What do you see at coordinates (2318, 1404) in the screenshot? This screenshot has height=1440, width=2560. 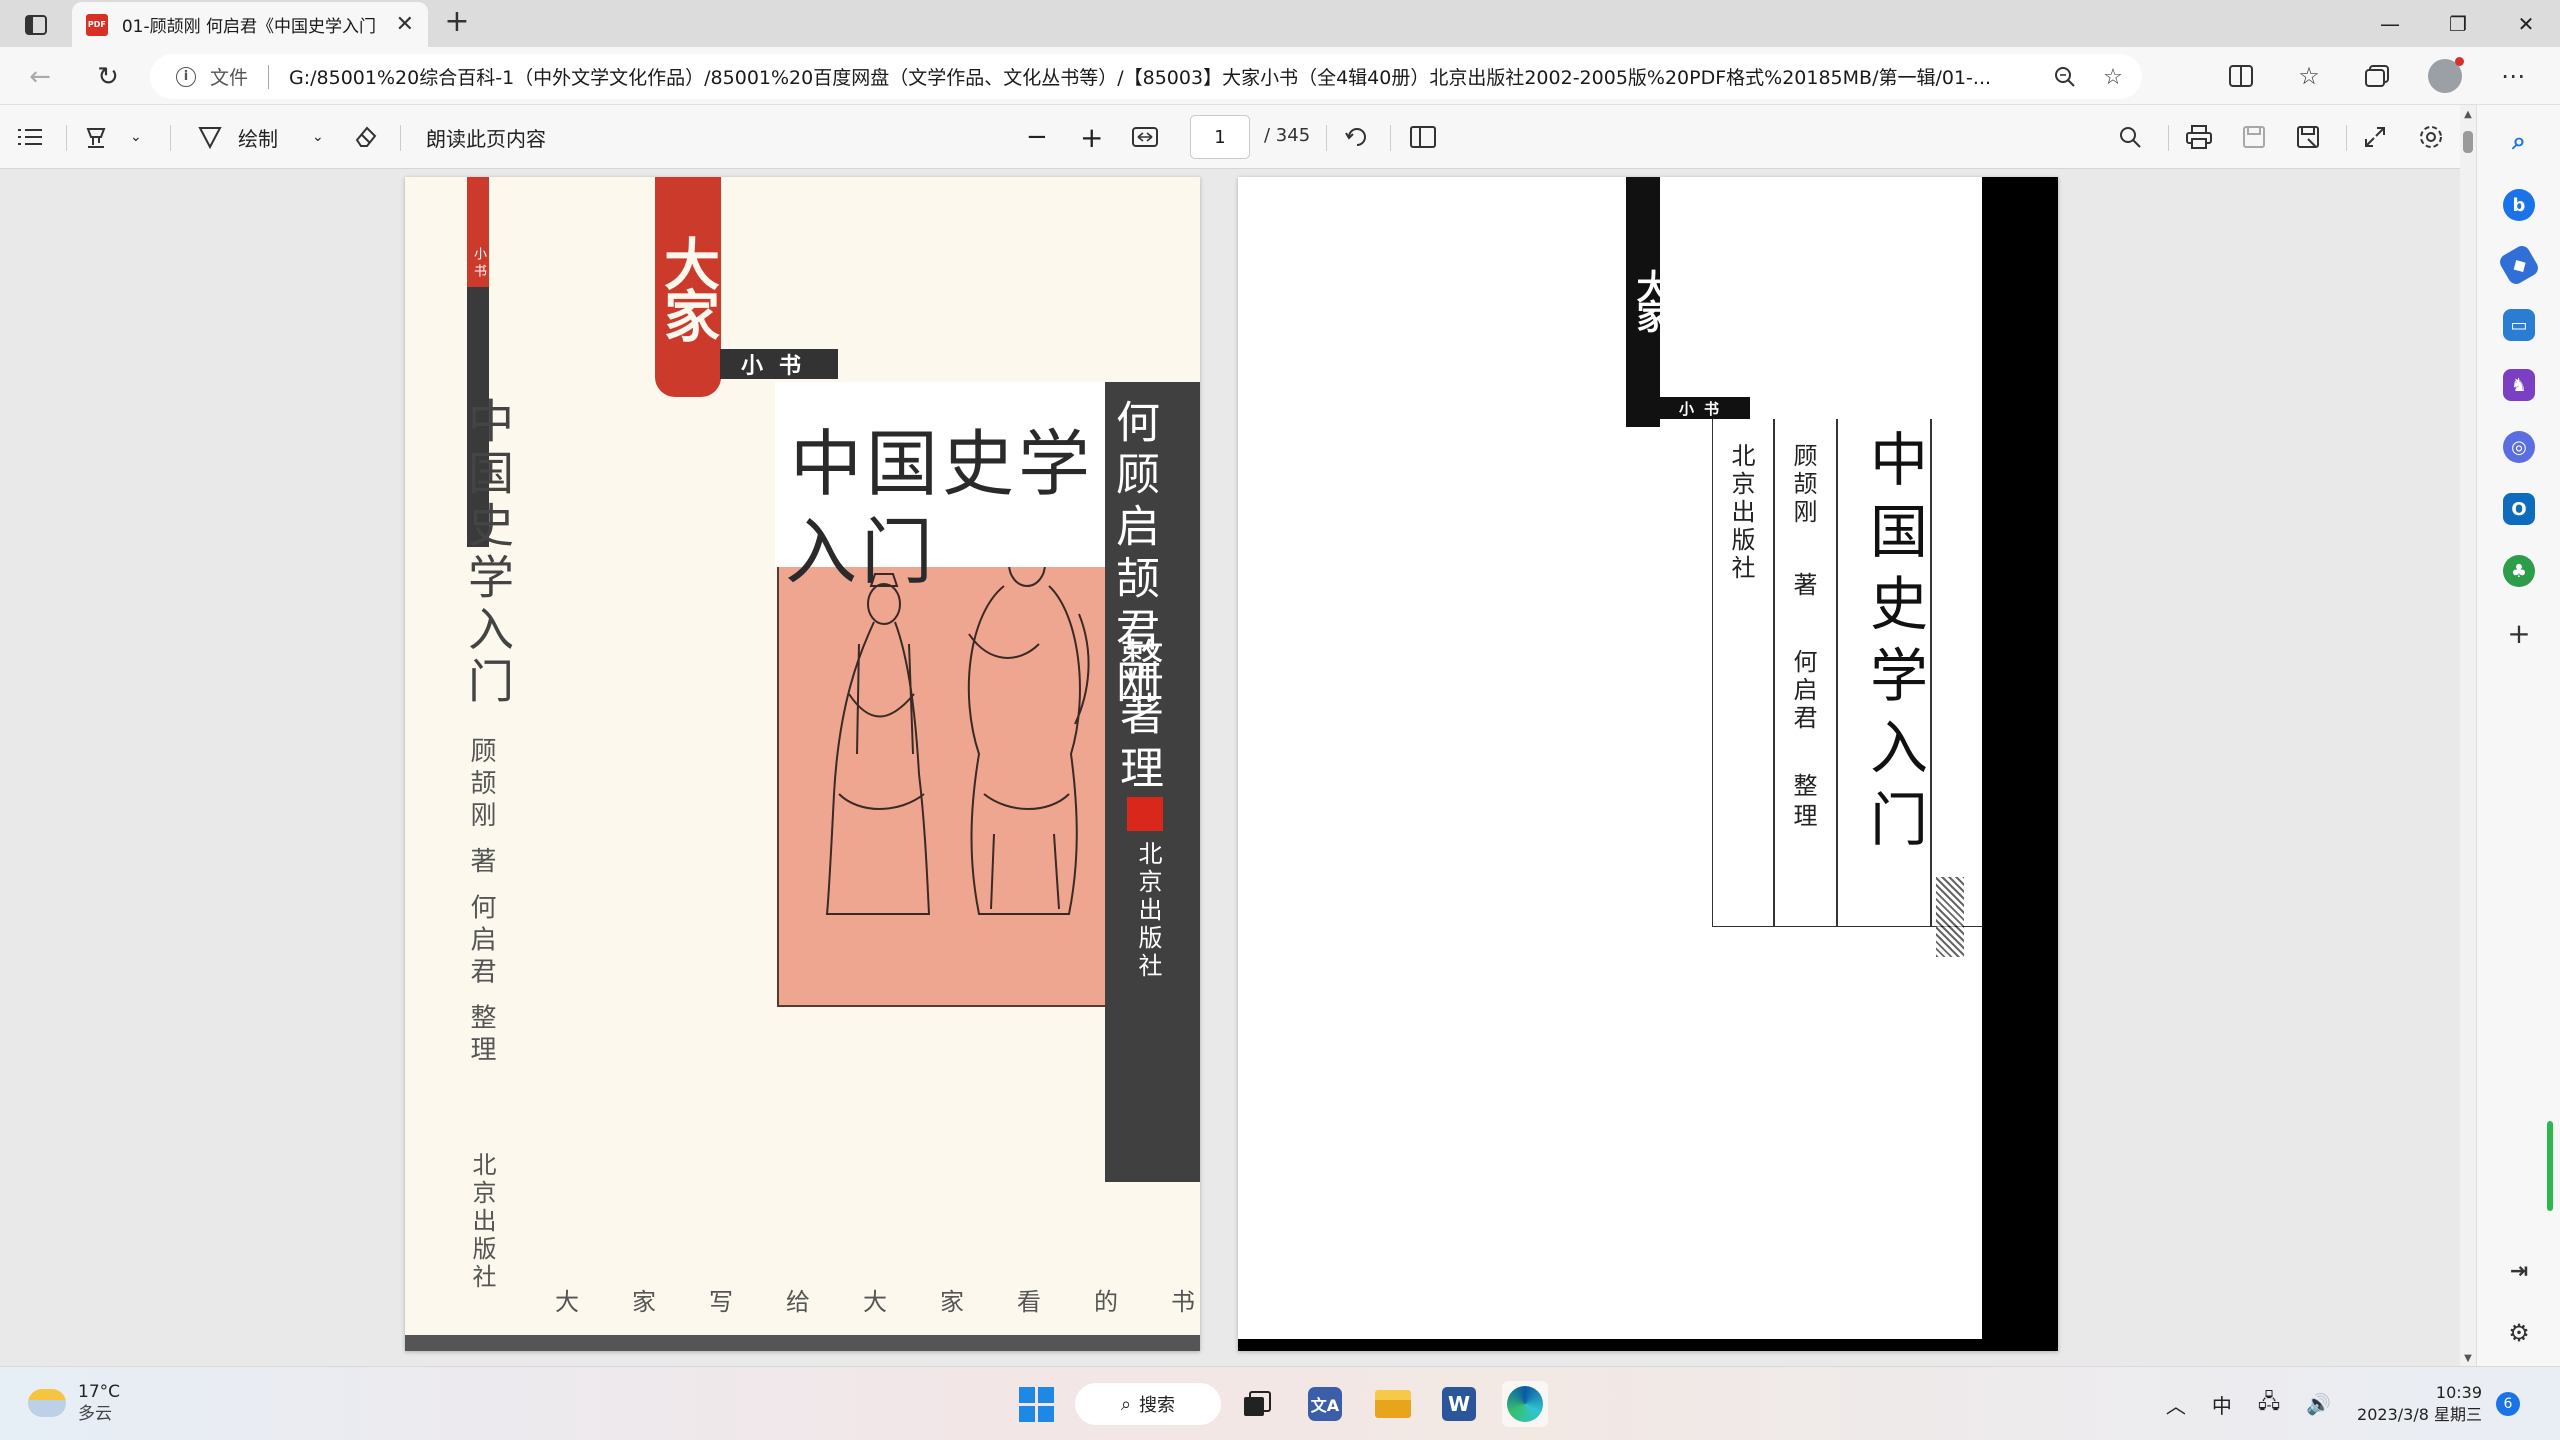 I see `volume-icon: 🔊` at bounding box center [2318, 1404].